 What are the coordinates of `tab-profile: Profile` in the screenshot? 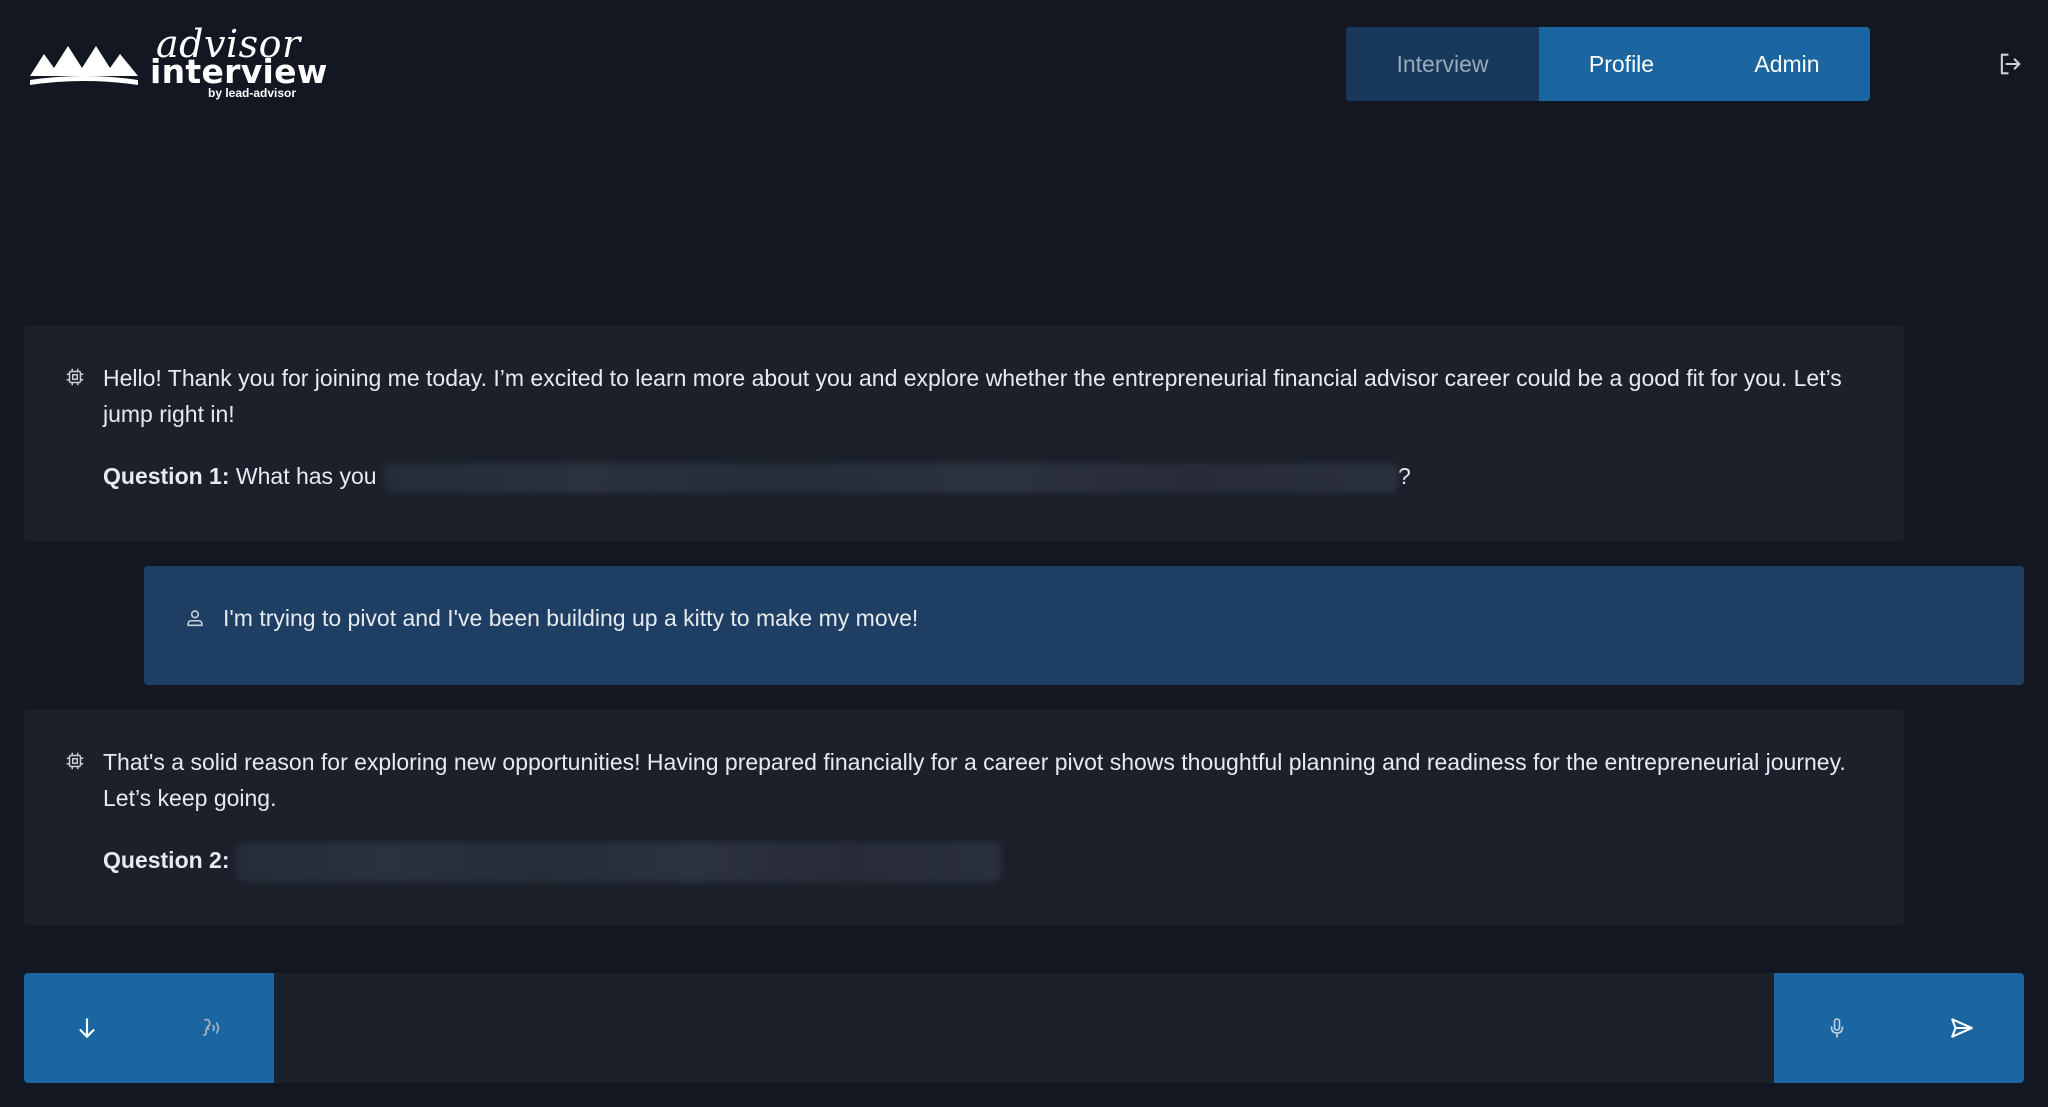 It's located at (1621, 64).